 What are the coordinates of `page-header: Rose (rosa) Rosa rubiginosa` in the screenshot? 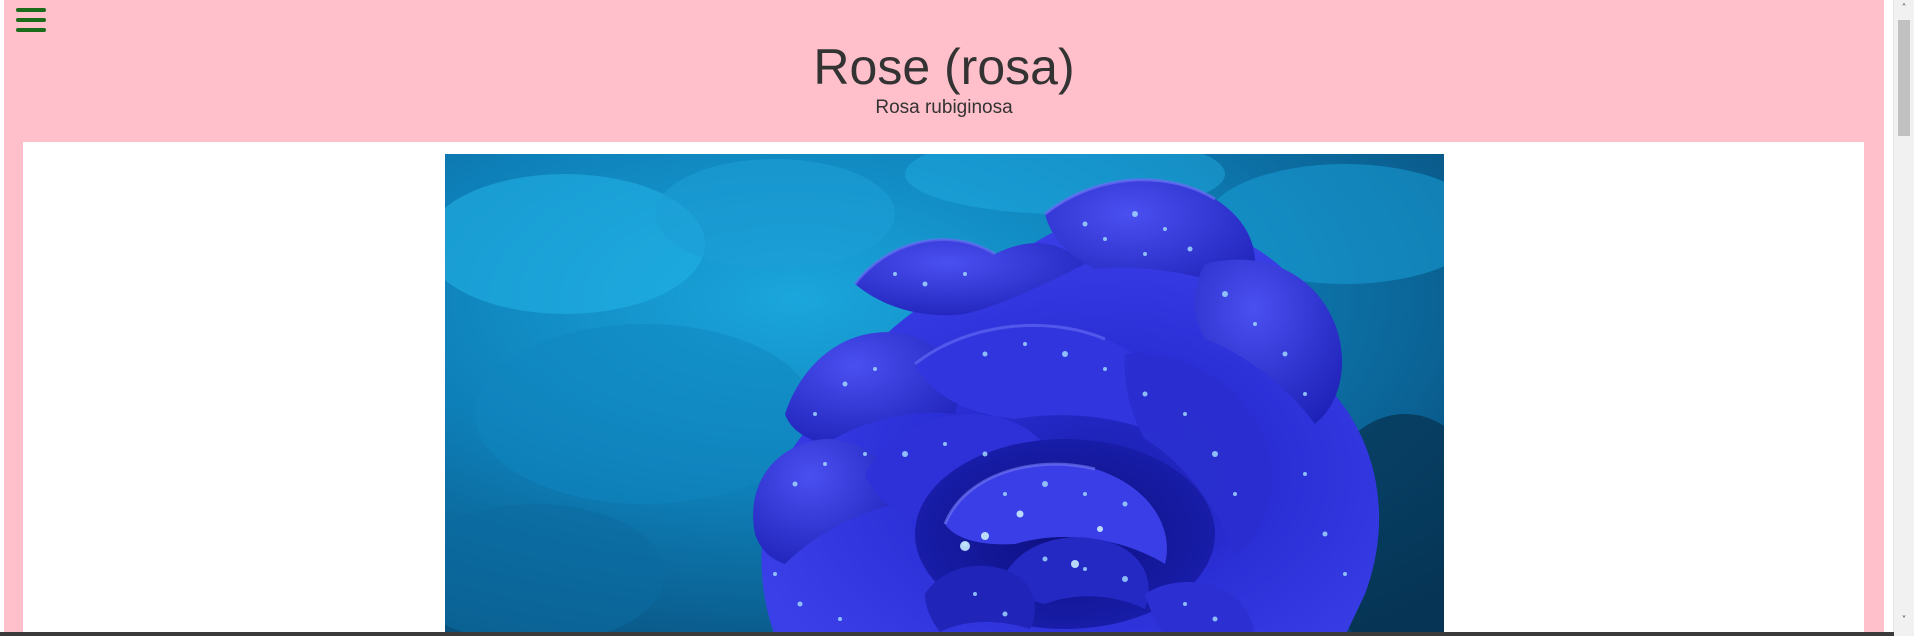 It's located at (944, 80).